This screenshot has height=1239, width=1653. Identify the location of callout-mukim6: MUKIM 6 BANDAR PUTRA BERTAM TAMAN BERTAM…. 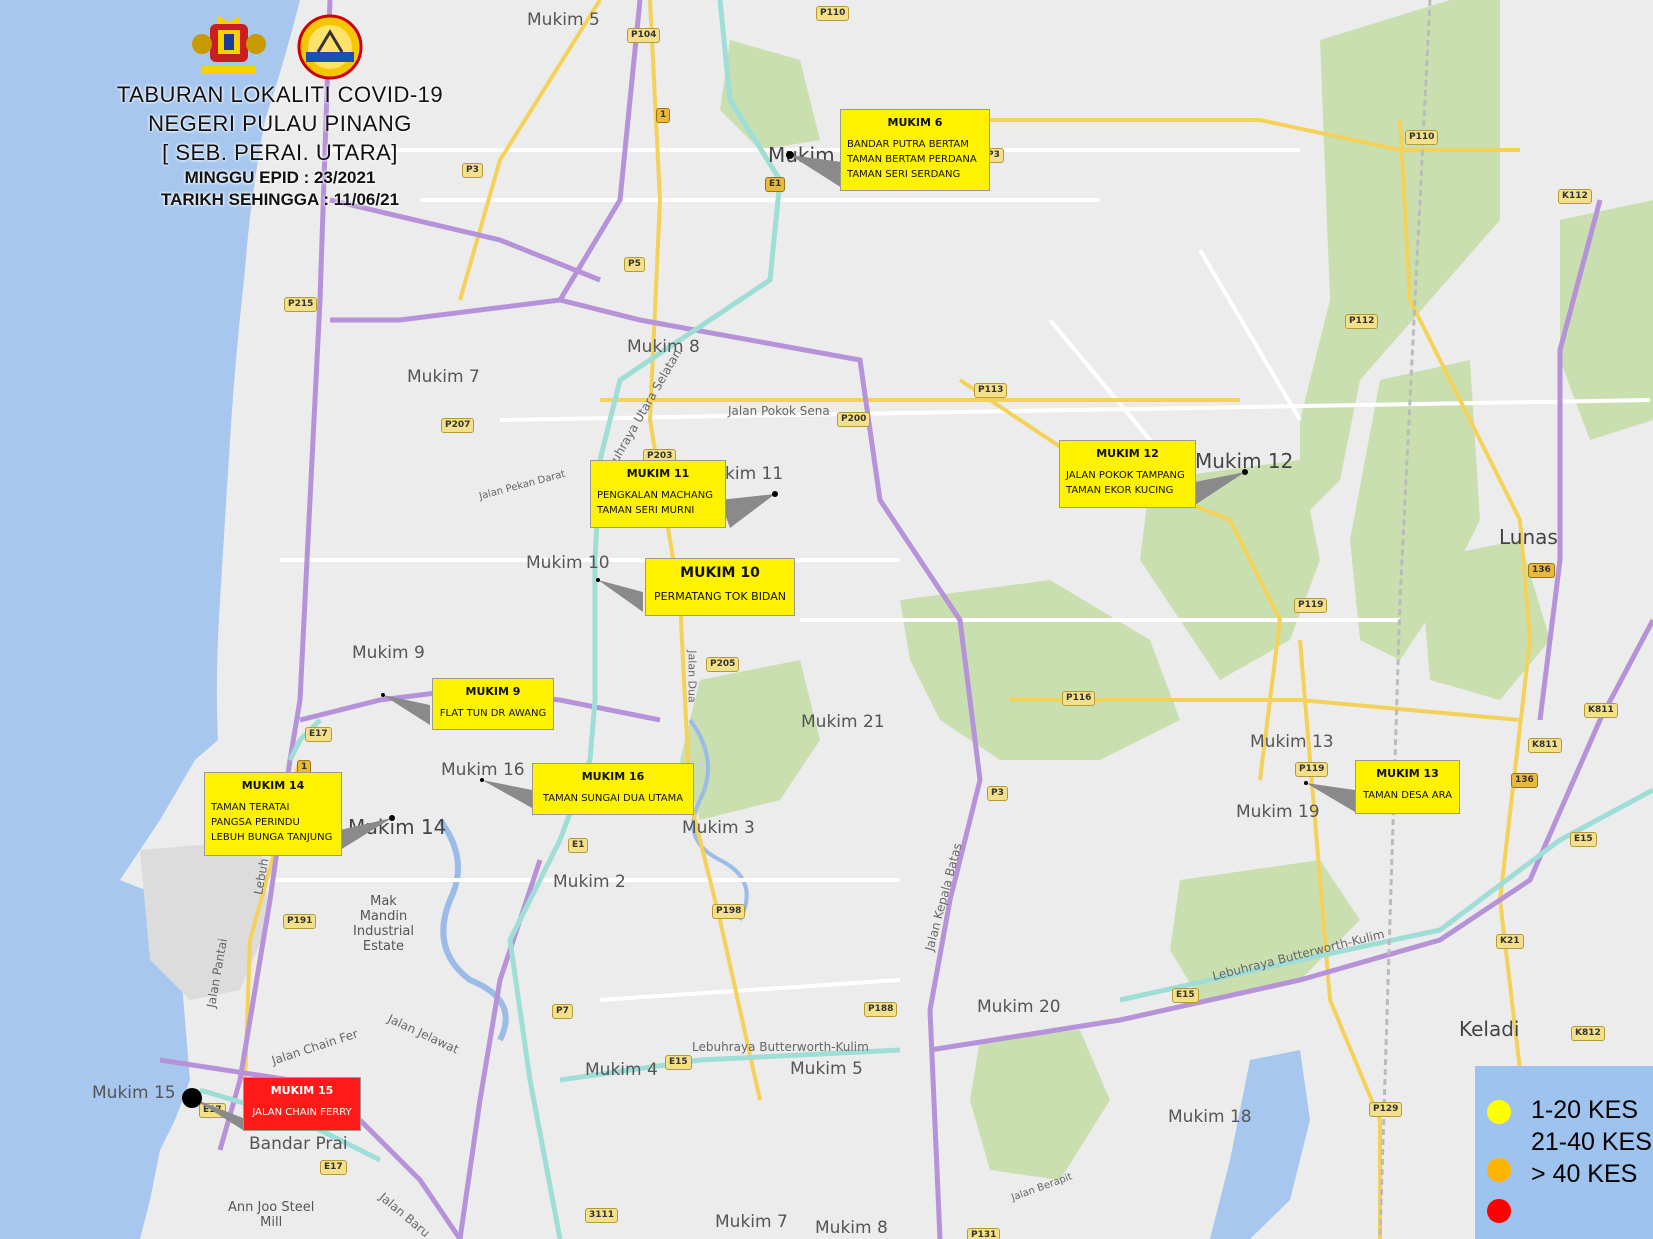
(915, 150).